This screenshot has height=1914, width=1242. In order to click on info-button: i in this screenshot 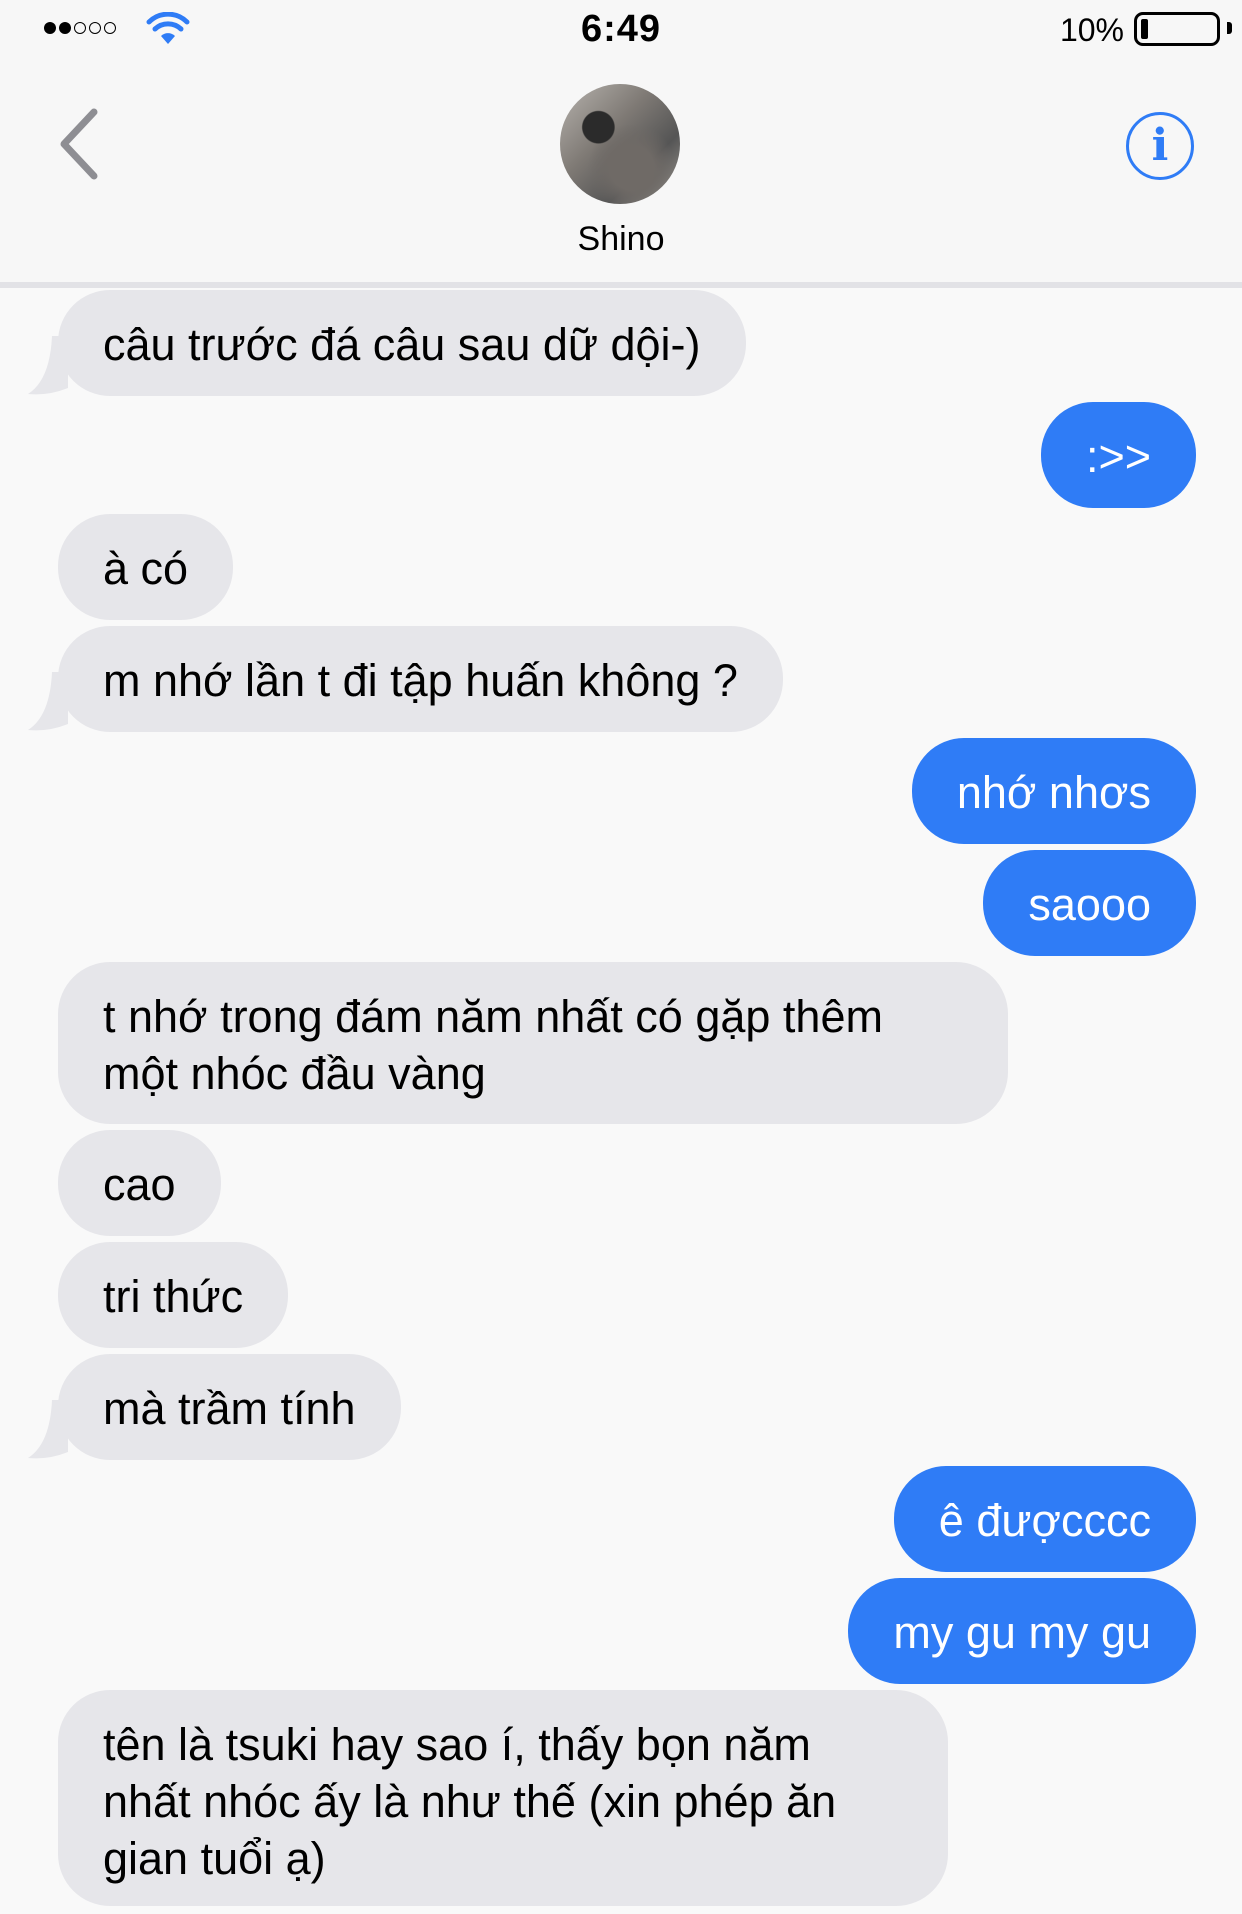, I will do `click(1160, 146)`.